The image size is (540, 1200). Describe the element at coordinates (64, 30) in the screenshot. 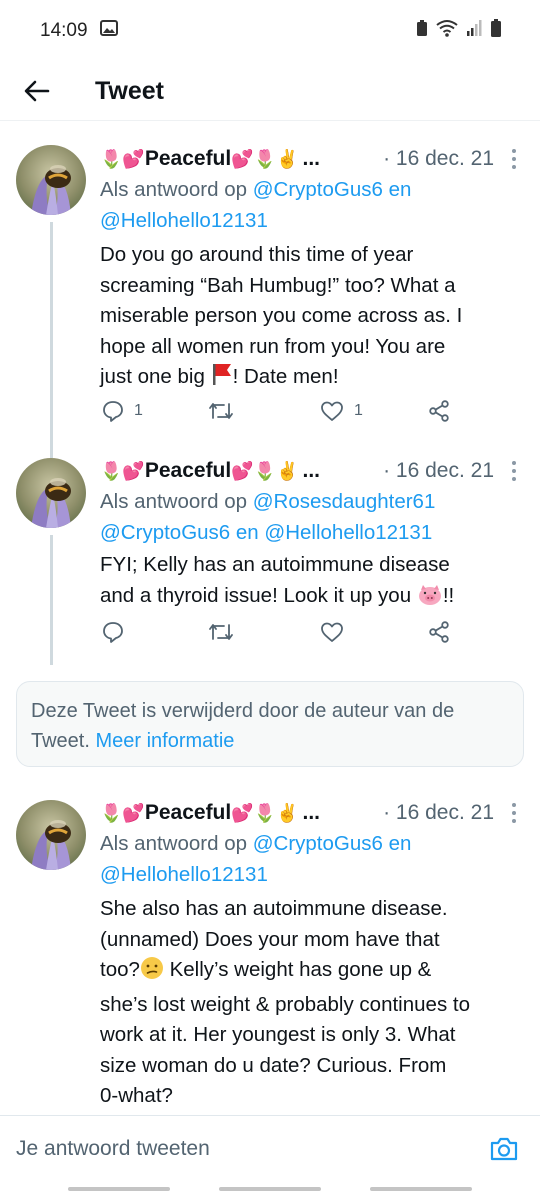

I see `status-time: 14:09` at that location.